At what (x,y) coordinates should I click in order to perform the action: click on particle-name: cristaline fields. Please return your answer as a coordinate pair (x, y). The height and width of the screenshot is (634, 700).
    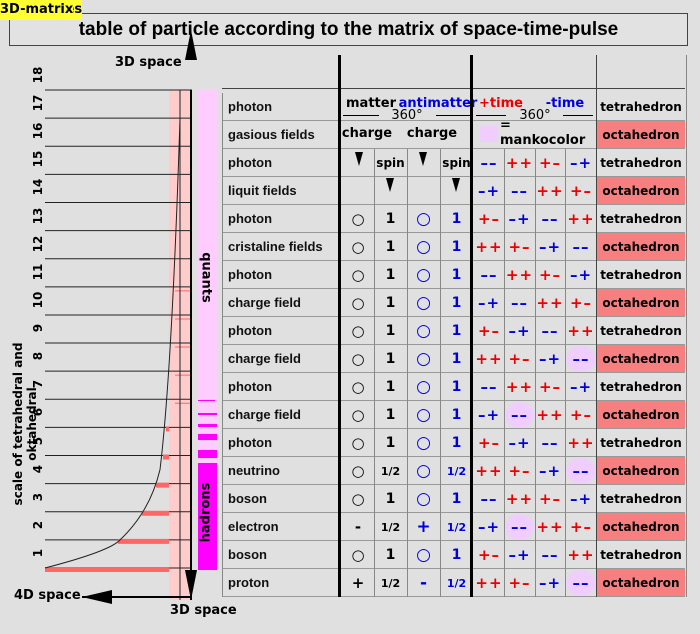
    Looking at the image, I should click on (280, 247).